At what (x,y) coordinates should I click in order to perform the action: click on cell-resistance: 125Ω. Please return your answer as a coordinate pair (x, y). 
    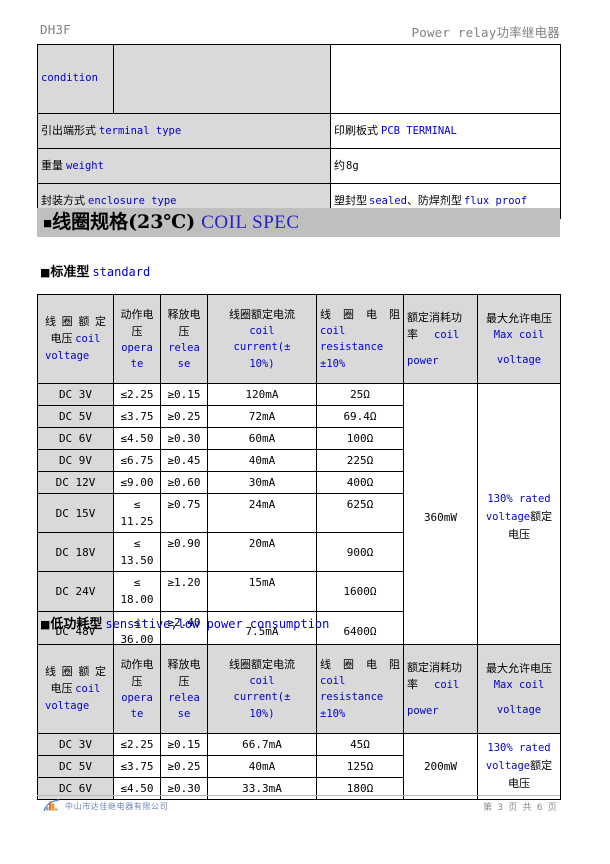
    Looking at the image, I should click on (360, 767).